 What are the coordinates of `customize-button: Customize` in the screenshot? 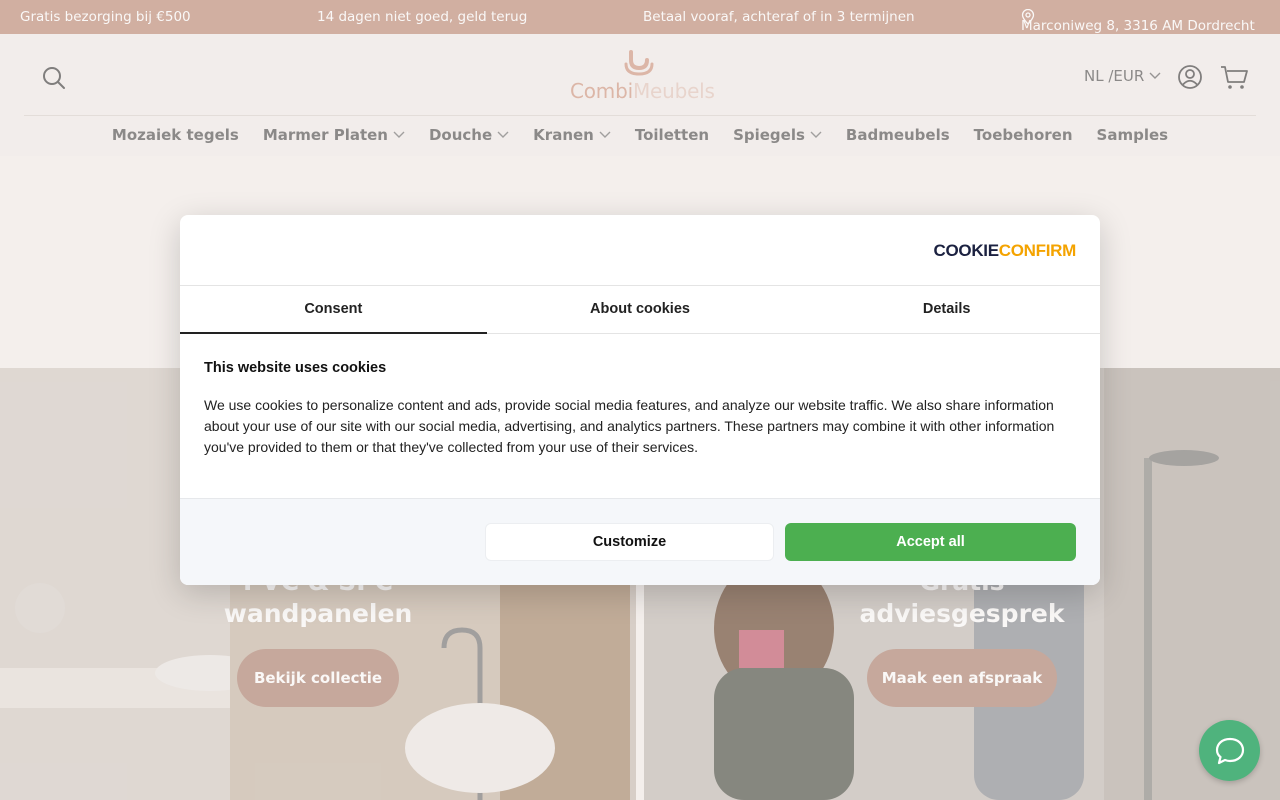 It's located at (629, 542).